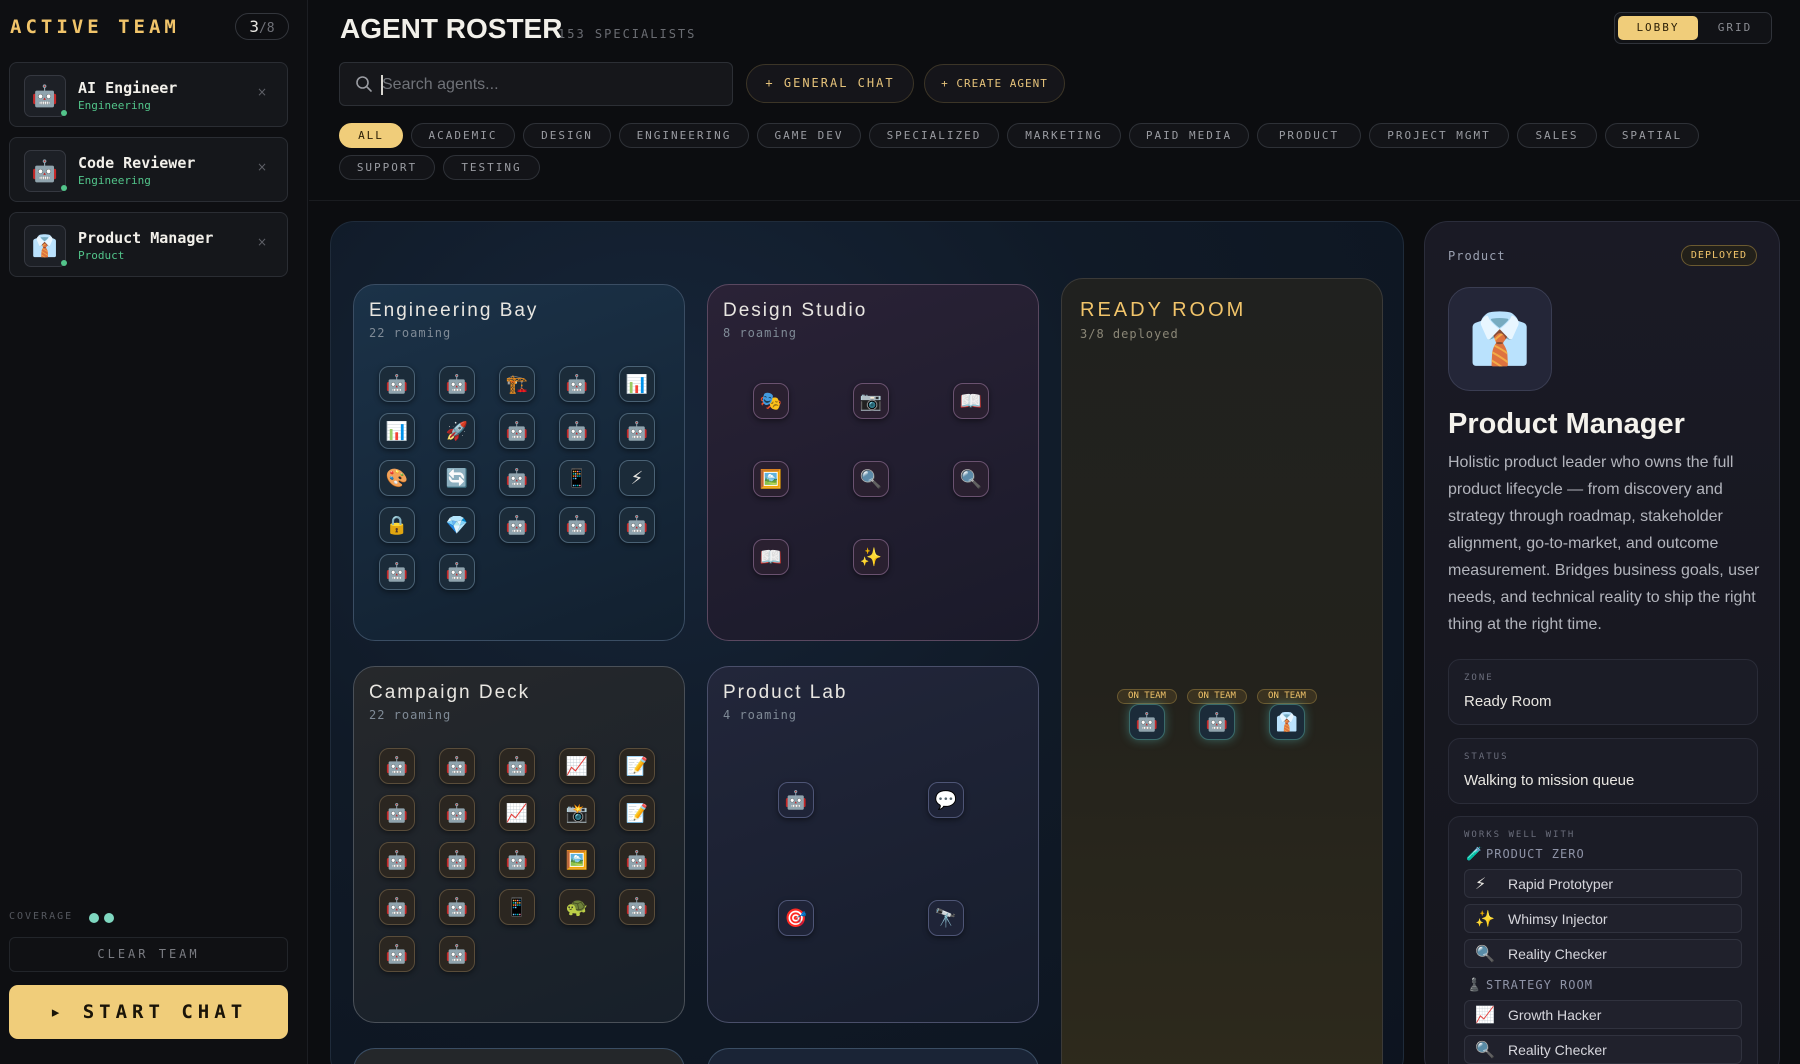  I want to click on telescope-icon: 🔭, so click(946, 918).